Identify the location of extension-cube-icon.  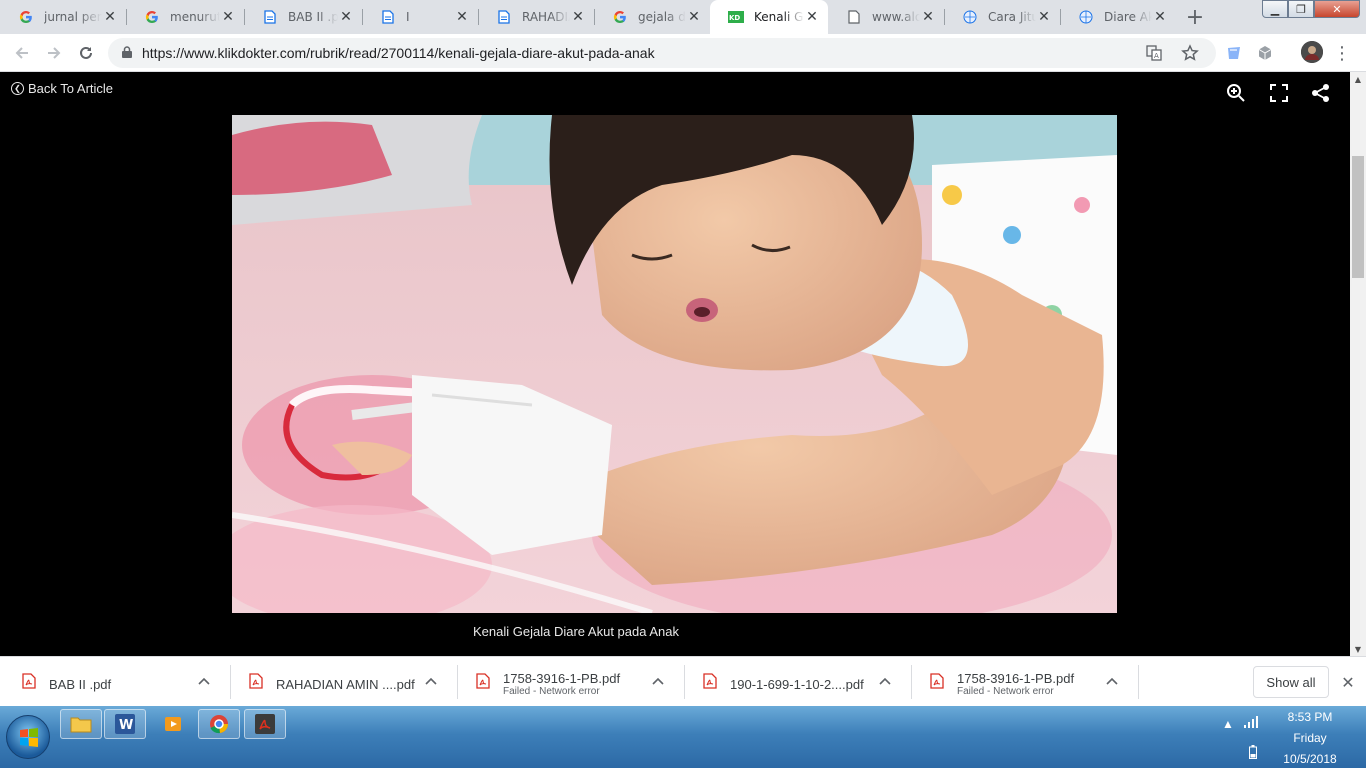
(1265, 53).